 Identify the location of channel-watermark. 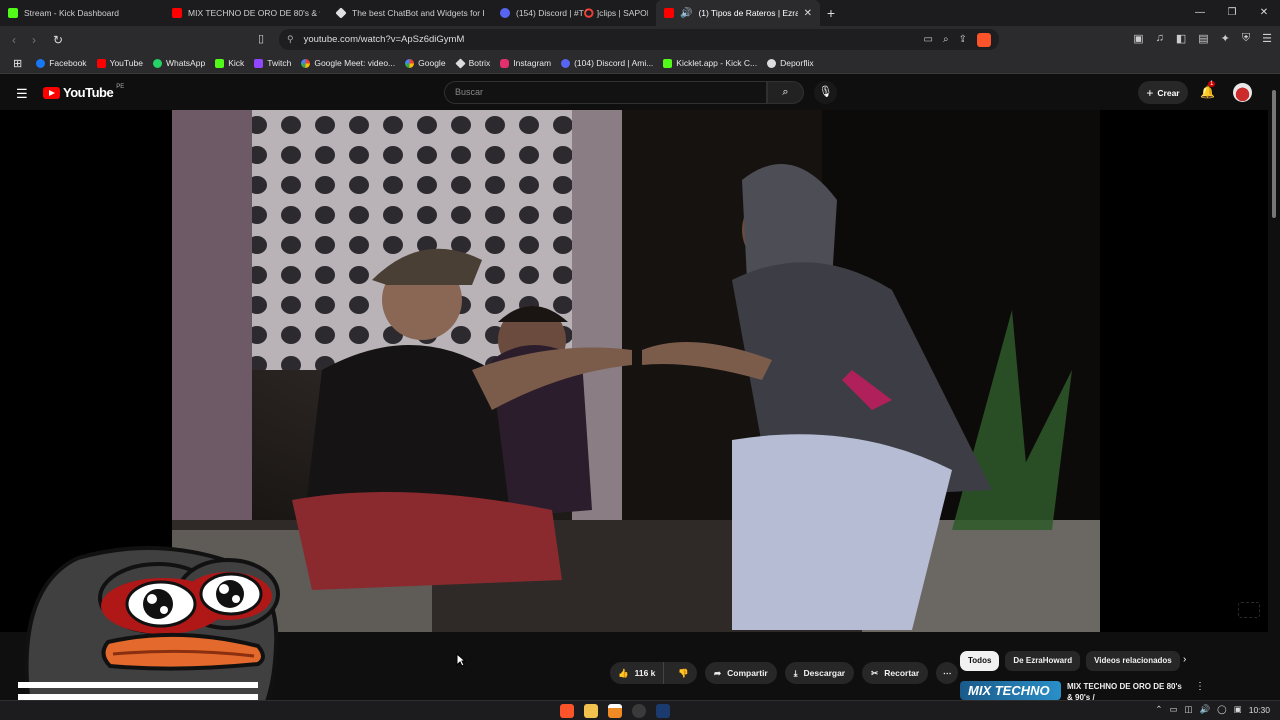
(1249, 610).